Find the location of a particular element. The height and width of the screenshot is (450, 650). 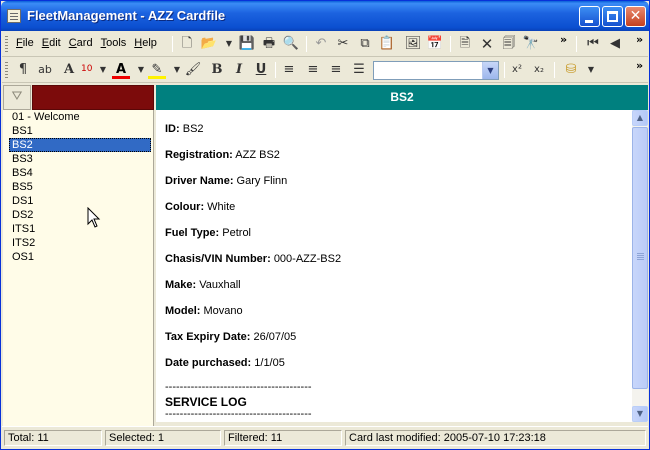

status-filtered: Filtered: 11 is located at coordinates (283, 438).